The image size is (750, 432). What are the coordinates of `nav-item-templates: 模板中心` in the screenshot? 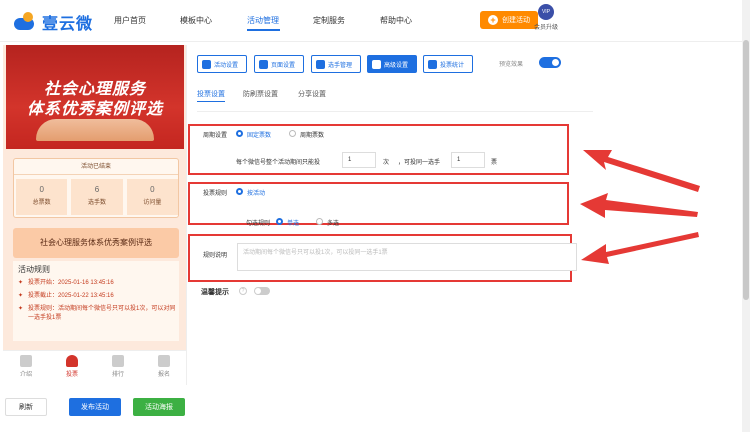 It's located at (196, 20).